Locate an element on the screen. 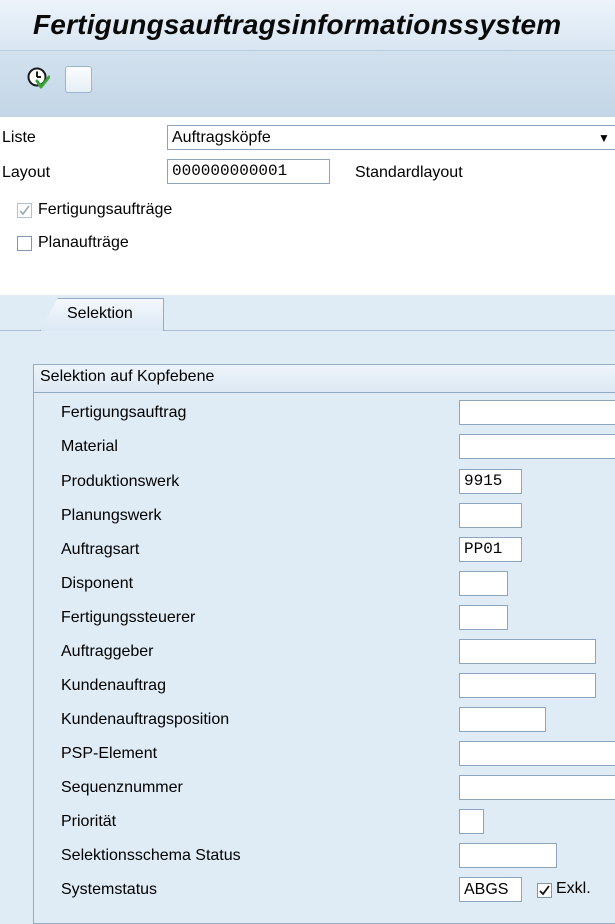  row-label-sequenznummer: Sequenznummer is located at coordinates (122, 787).